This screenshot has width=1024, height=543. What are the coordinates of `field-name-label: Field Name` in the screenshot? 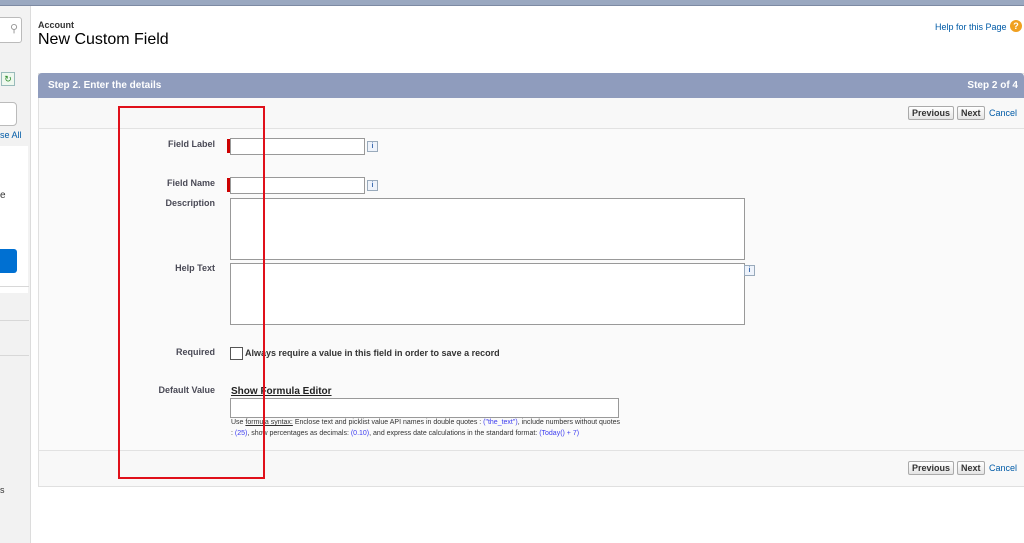 It's located at (190, 183).